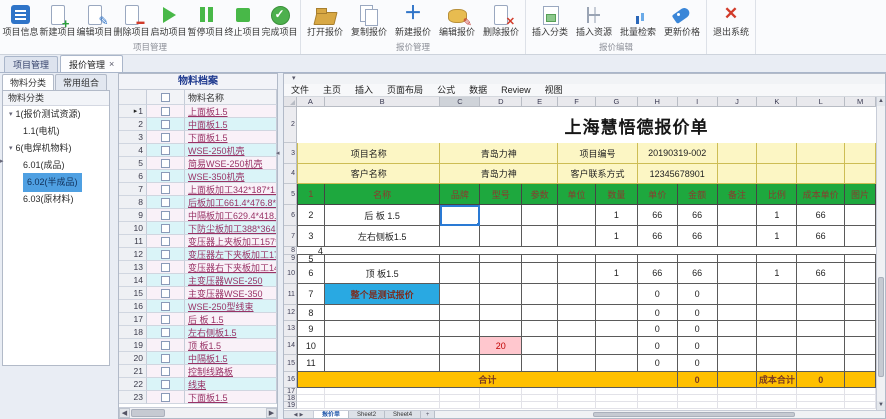 The width and height of the screenshot is (886, 419). Describe the element at coordinates (382, 294) in the screenshot. I see `cell: 整个是测试报价` at that location.